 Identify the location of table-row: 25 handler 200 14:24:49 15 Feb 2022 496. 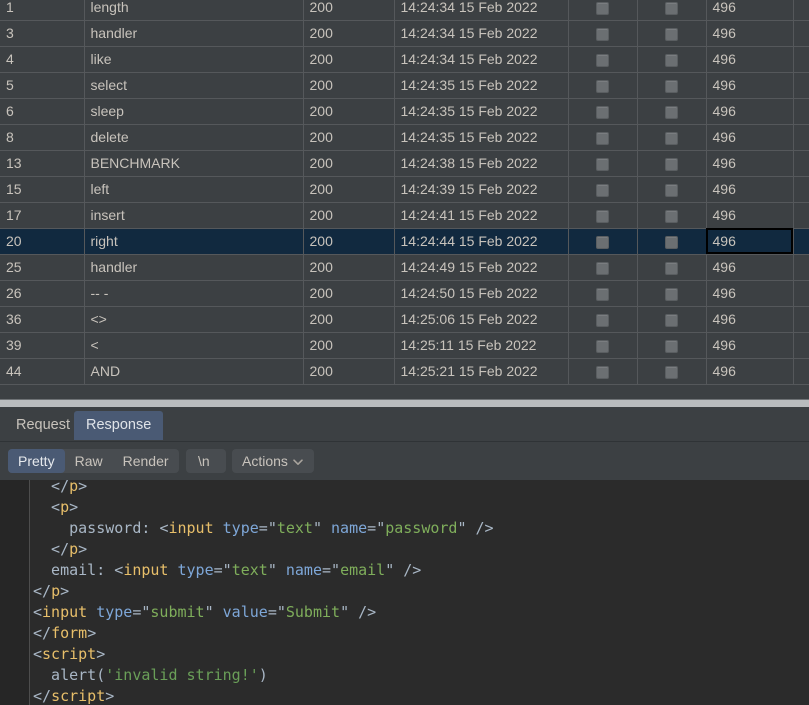
(404, 267).